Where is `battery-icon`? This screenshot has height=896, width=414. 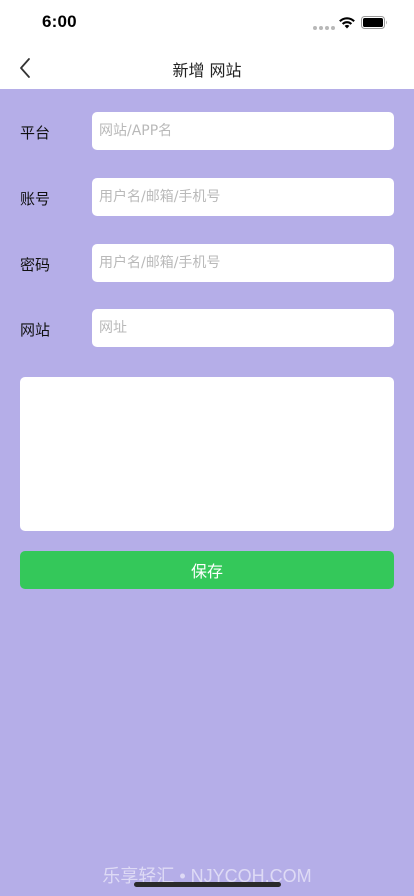
battery-icon is located at coordinates (374, 22).